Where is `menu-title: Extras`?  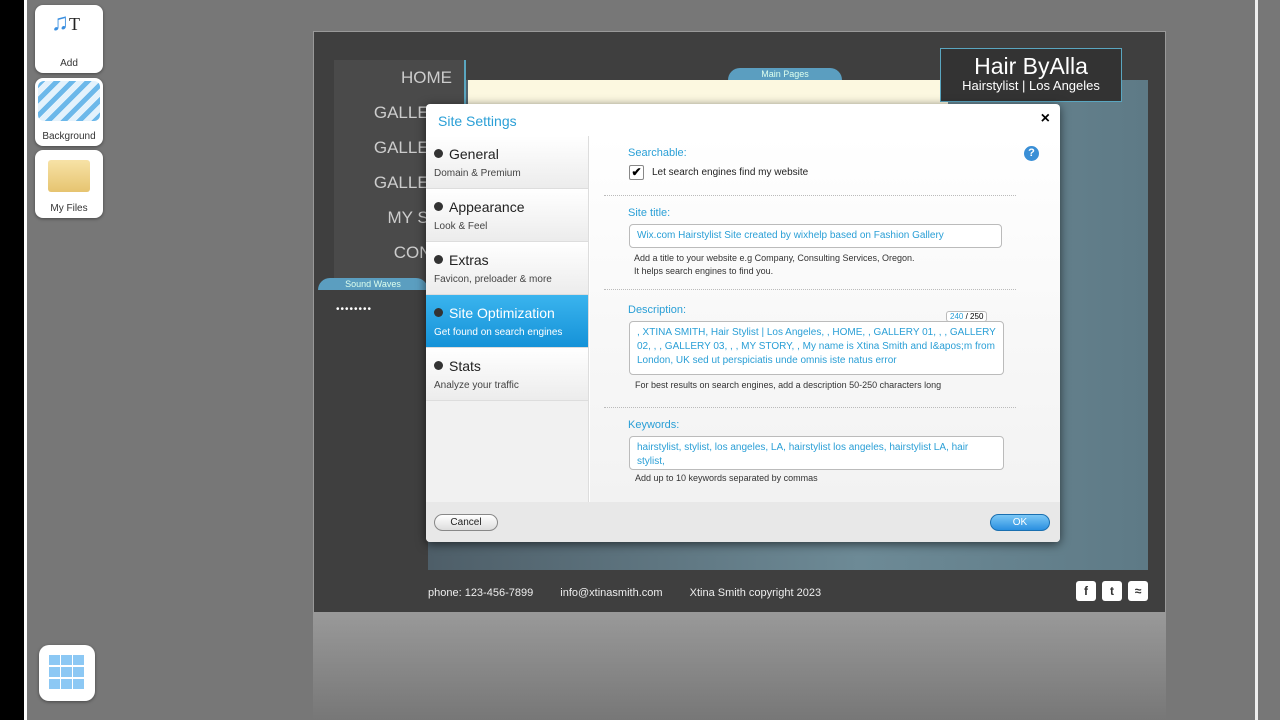
menu-title: Extras is located at coordinates (469, 260).